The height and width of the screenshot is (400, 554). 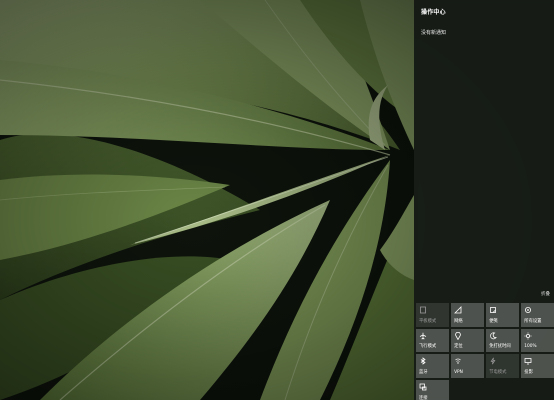 I want to click on quick-action-label: 节电模式, so click(x=498, y=372).